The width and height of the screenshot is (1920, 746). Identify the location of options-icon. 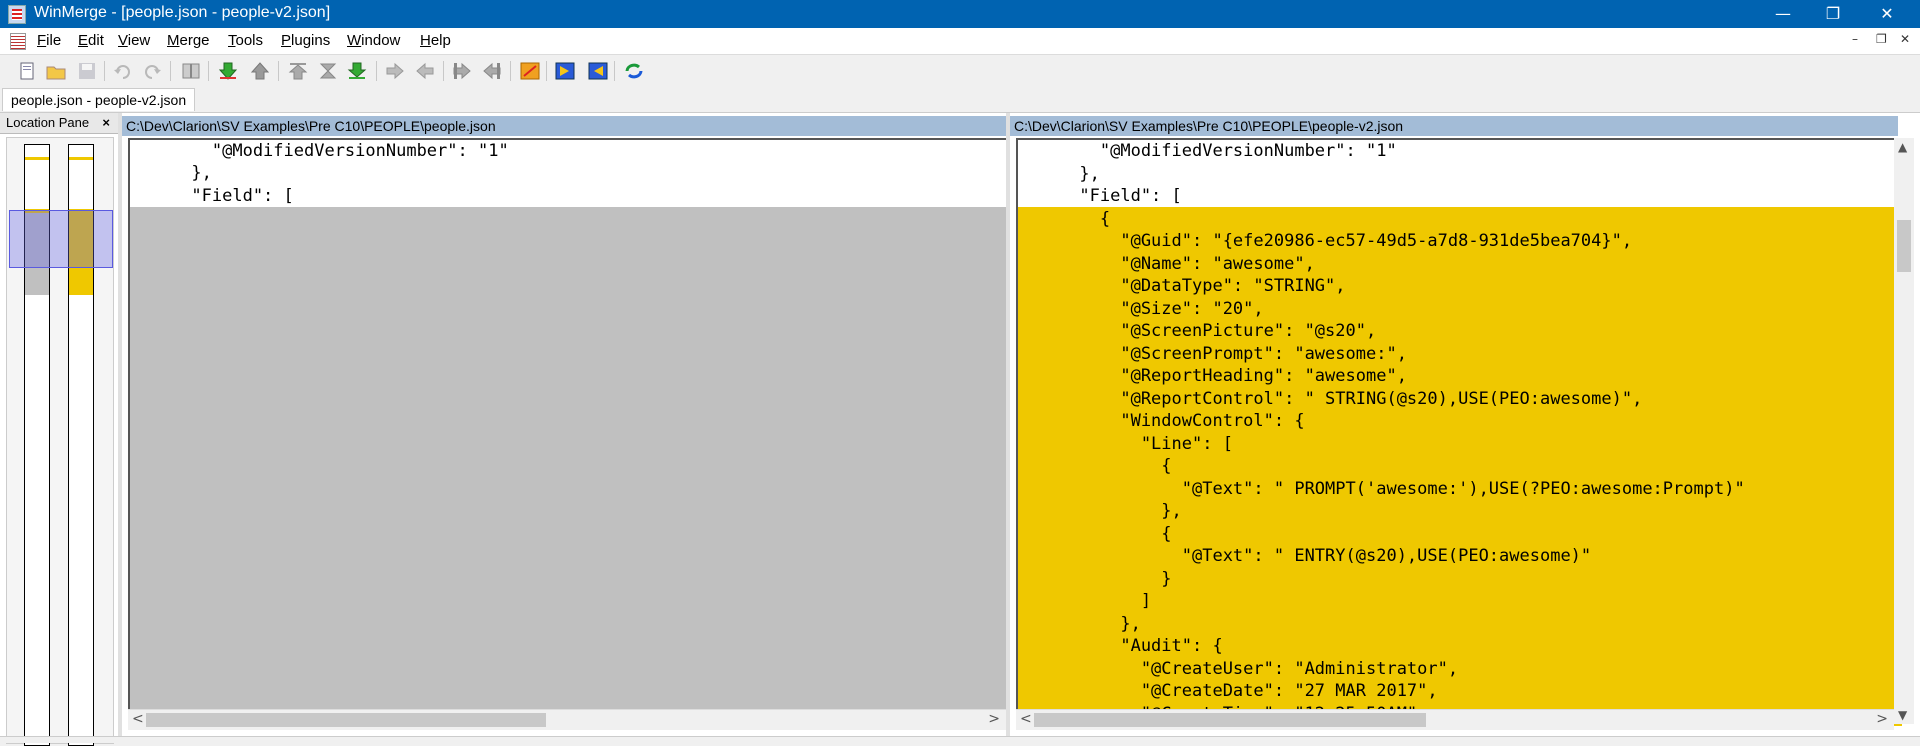
(191, 71).